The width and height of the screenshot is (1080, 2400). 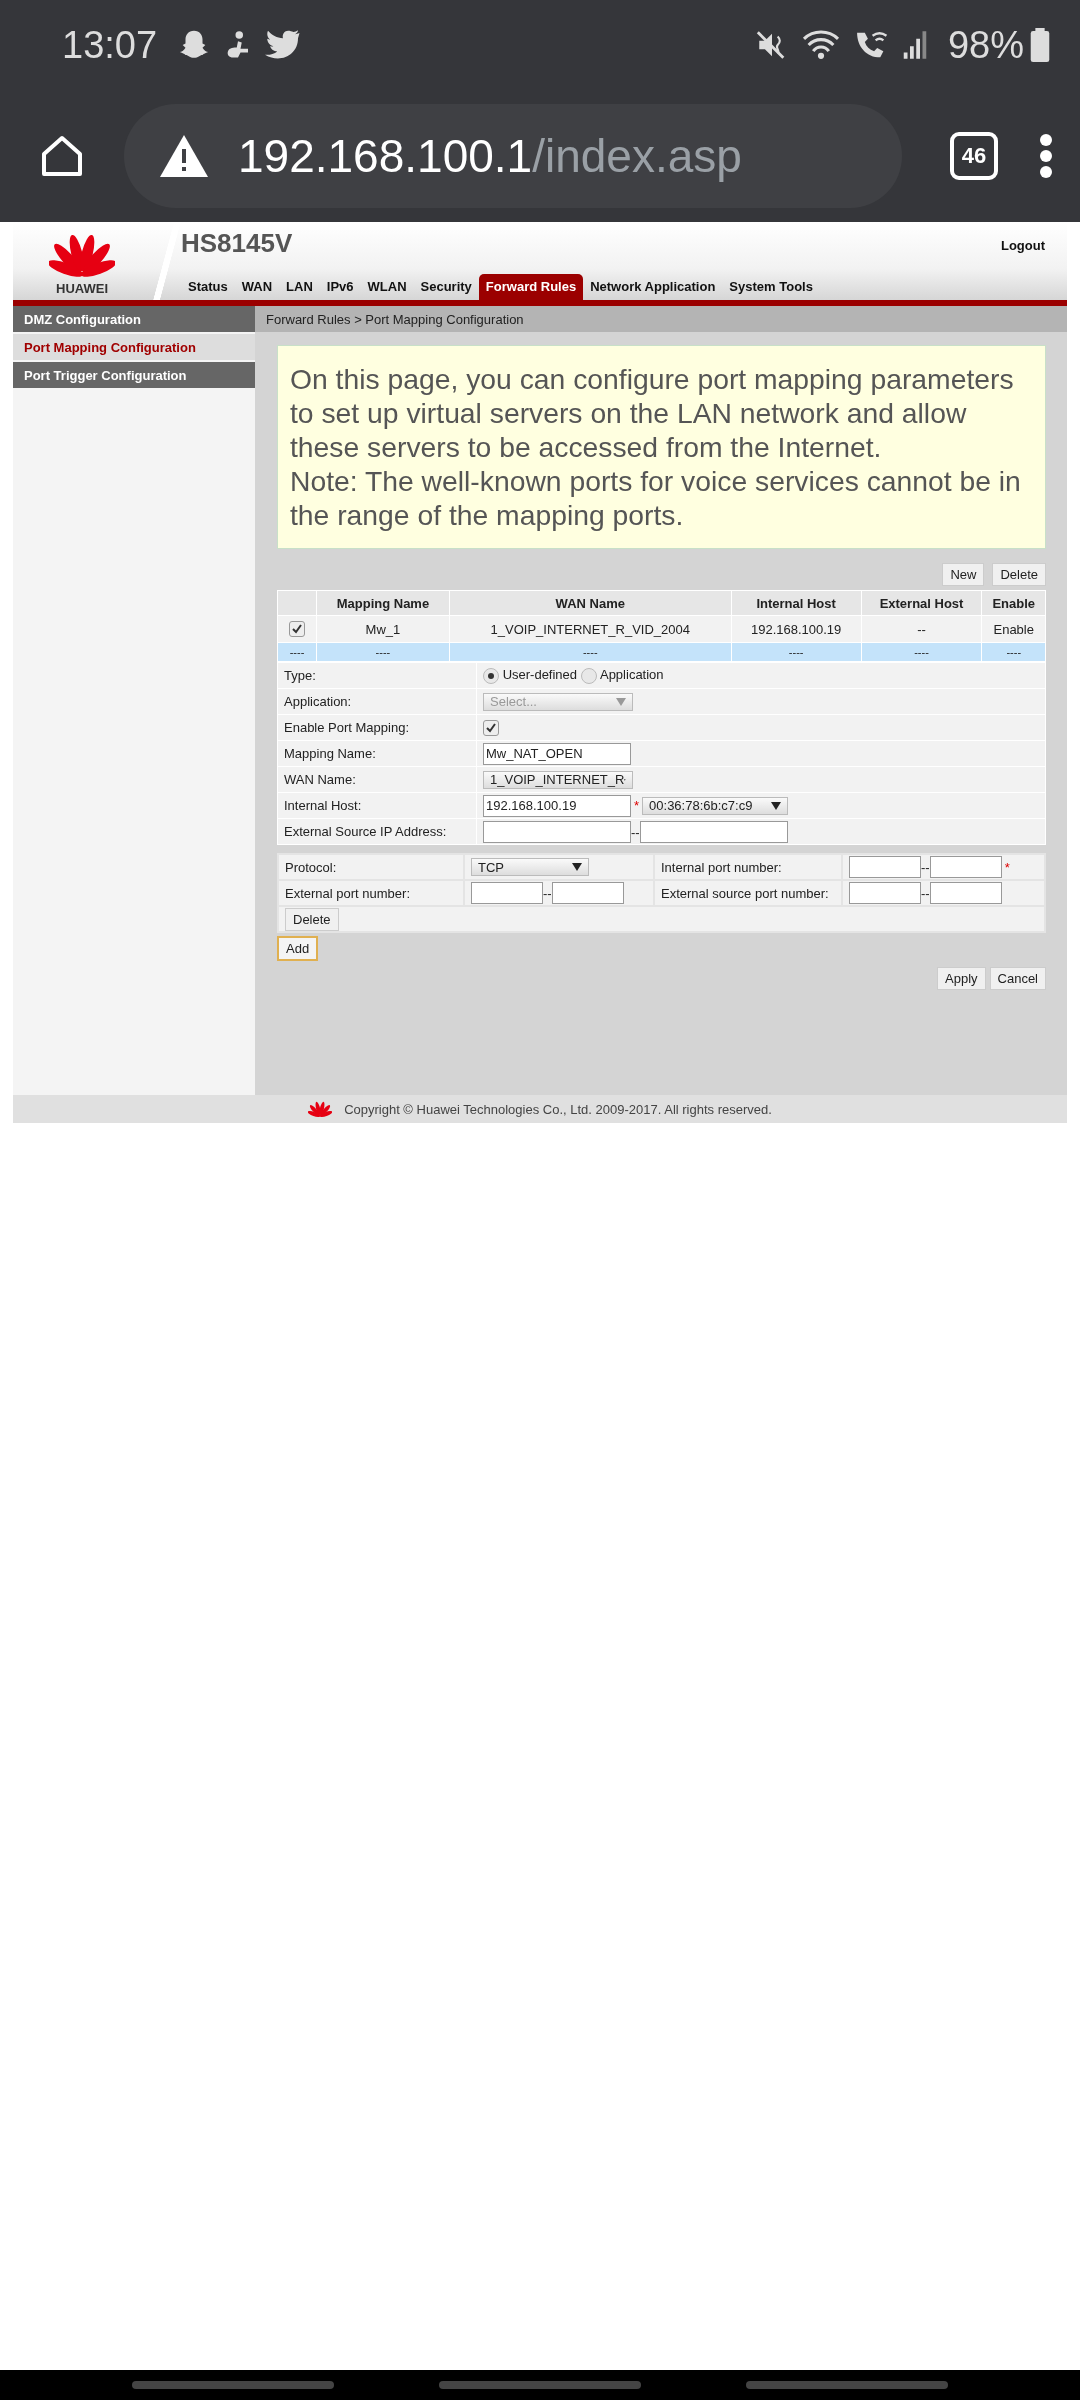 I want to click on clock: 13:07, so click(x=110, y=45).